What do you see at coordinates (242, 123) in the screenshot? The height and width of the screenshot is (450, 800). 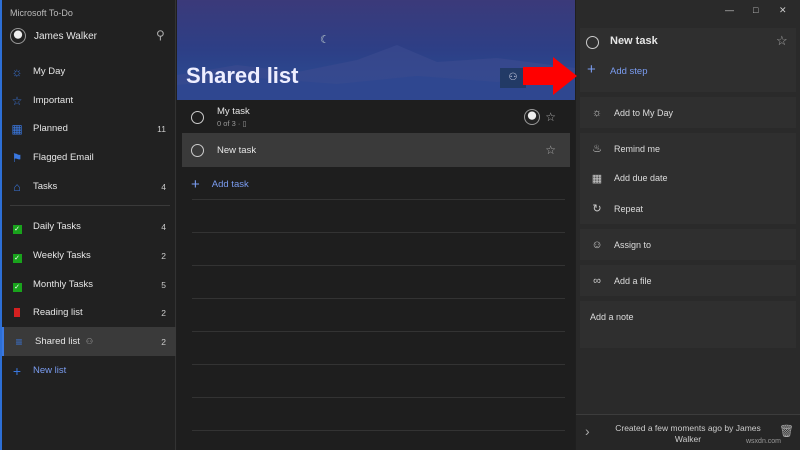 I see `note-icon: · ▯` at bounding box center [242, 123].